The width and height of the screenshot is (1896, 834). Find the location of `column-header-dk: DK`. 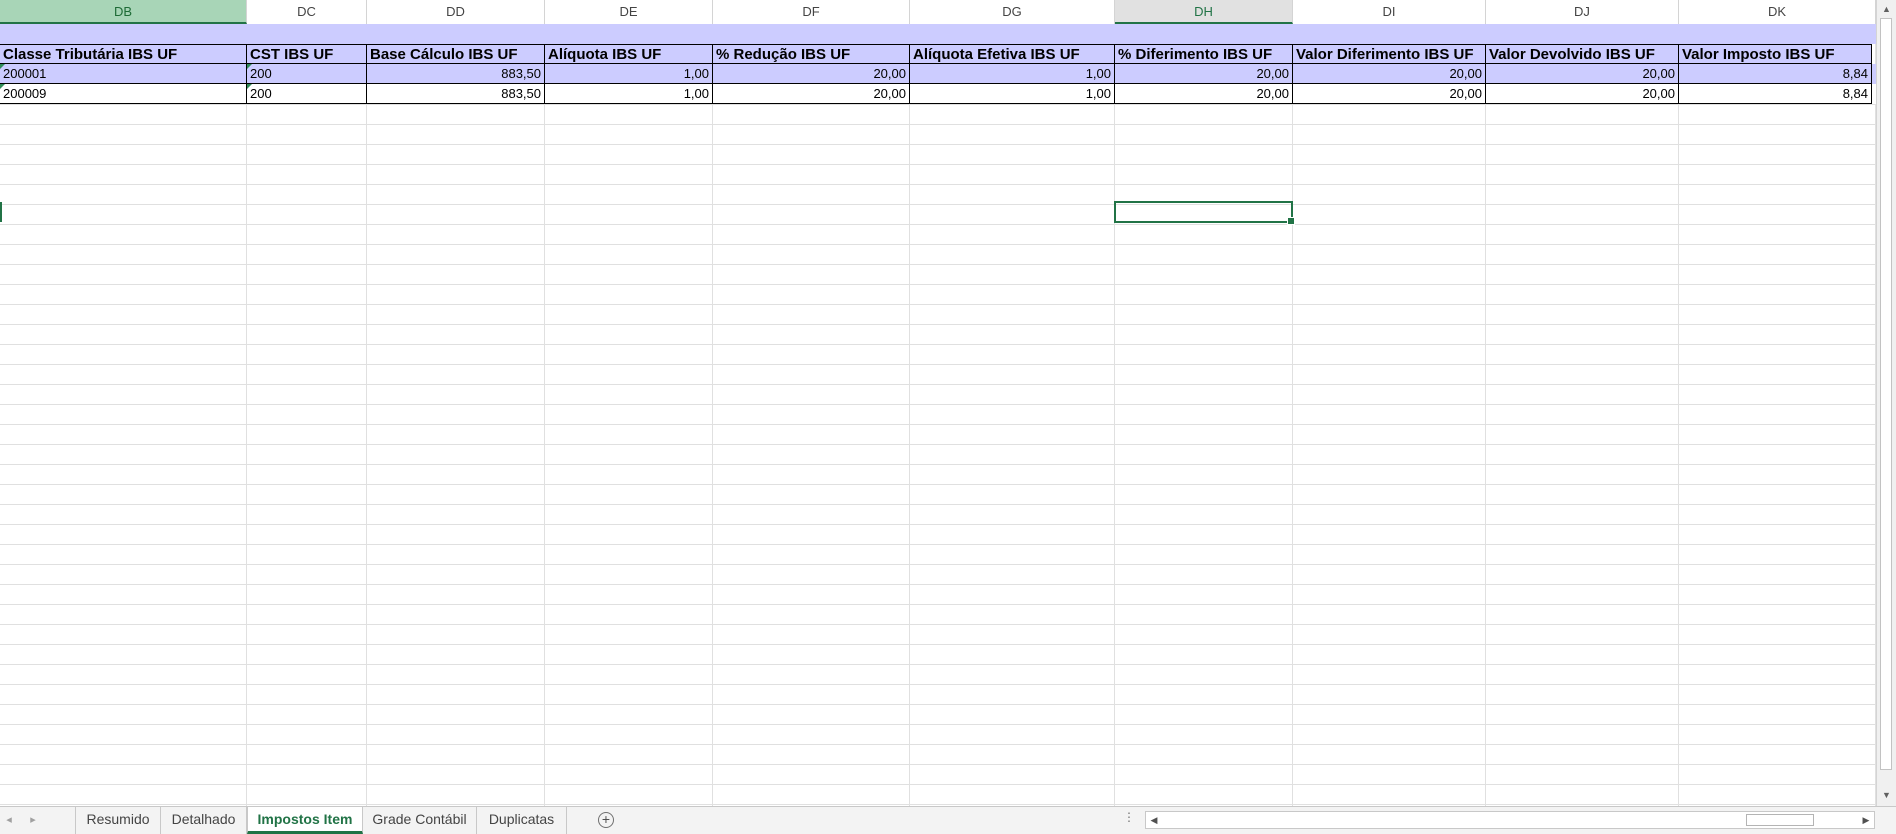

column-header-dk: DK is located at coordinates (1777, 12).